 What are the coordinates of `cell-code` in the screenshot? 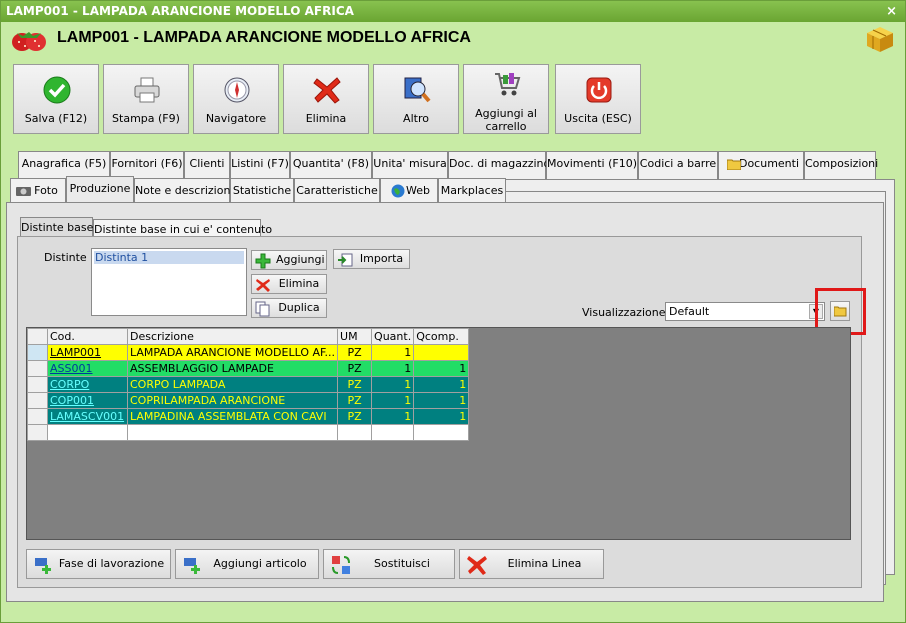 It's located at (87, 432).